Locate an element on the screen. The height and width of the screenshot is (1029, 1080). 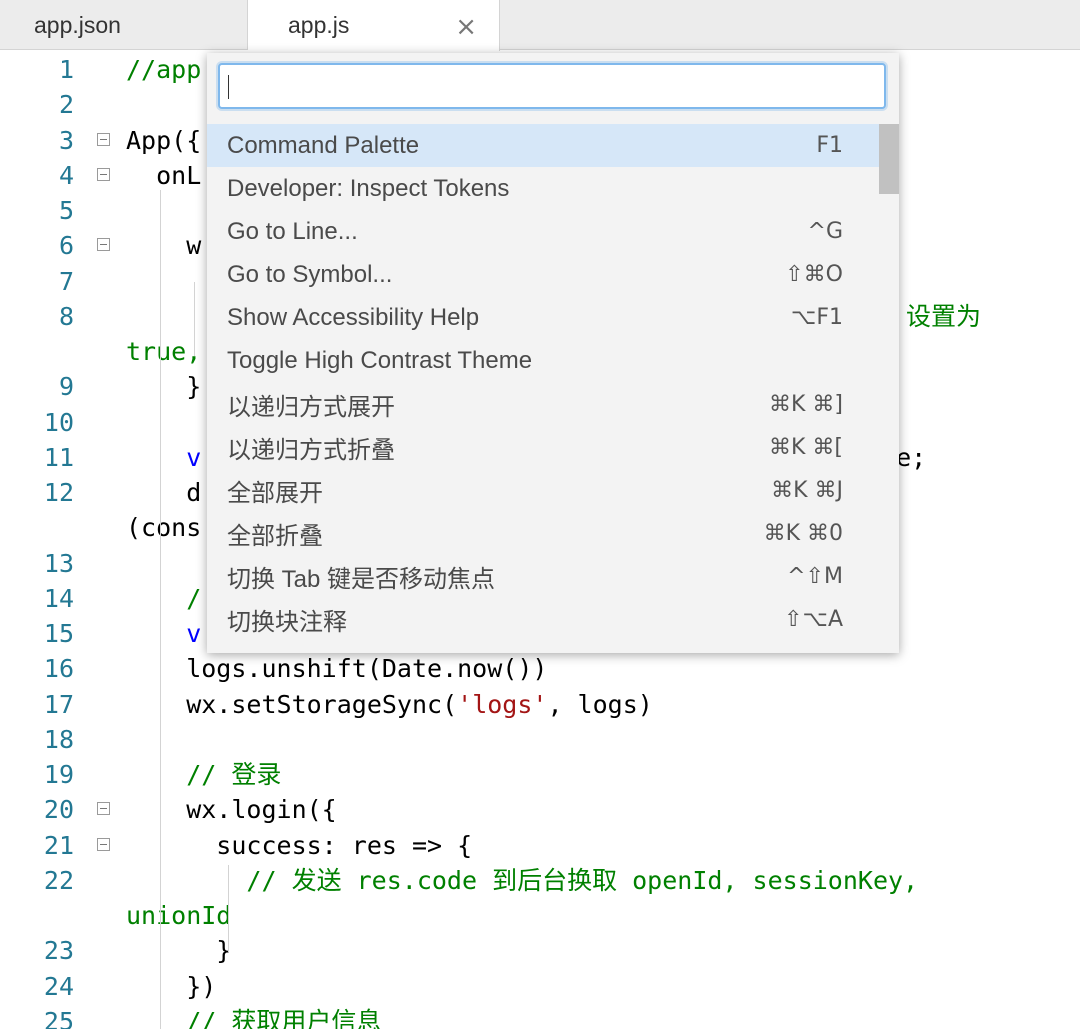
line-number: 20 is located at coordinates (58, 810).